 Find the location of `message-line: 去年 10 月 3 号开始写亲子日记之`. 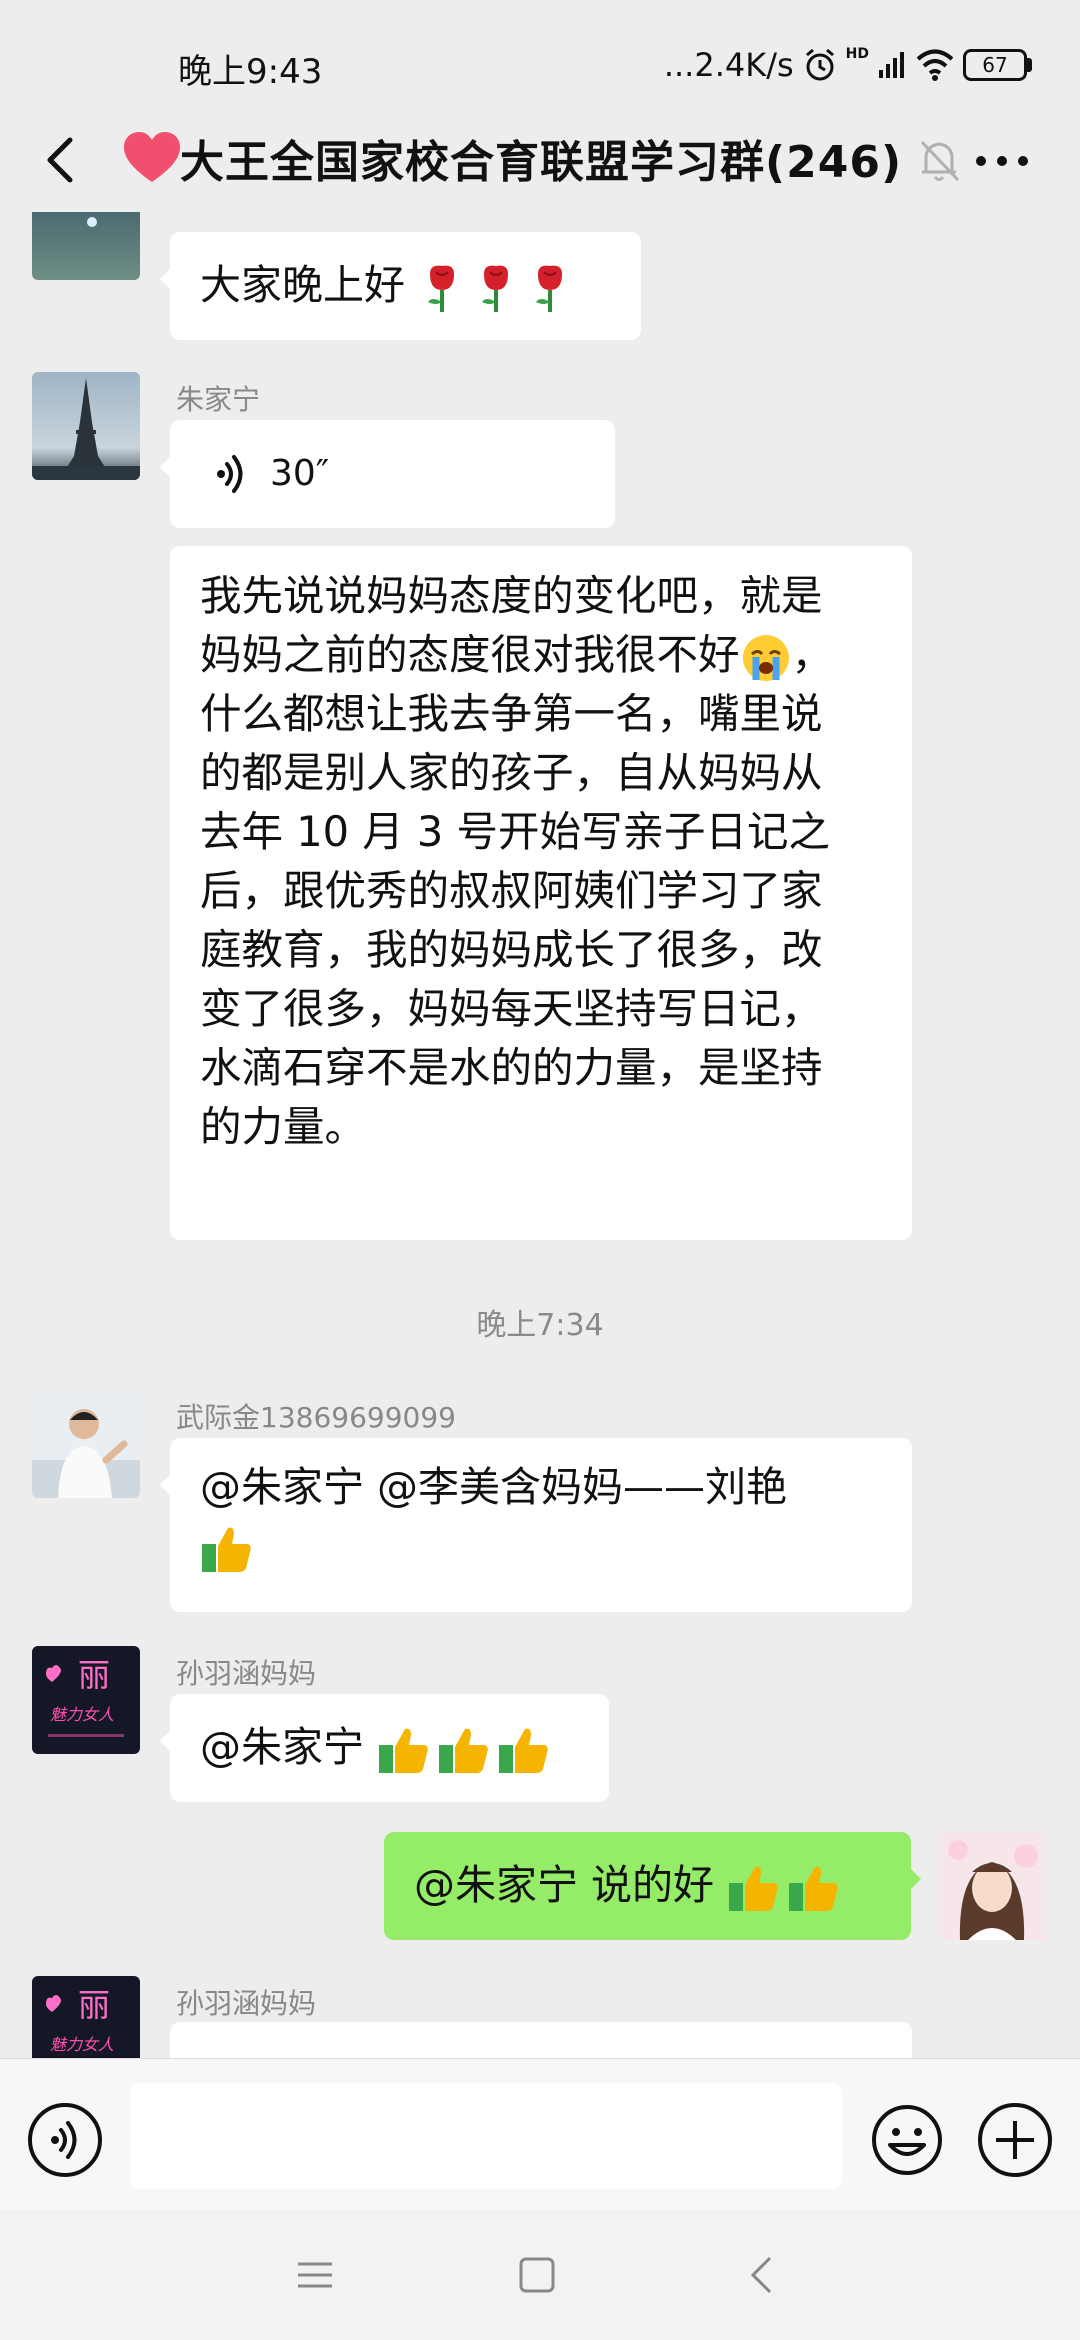

message-line: 去年 10 月 3 号开始写亲子日记之 is located at coordinates (515, 831).